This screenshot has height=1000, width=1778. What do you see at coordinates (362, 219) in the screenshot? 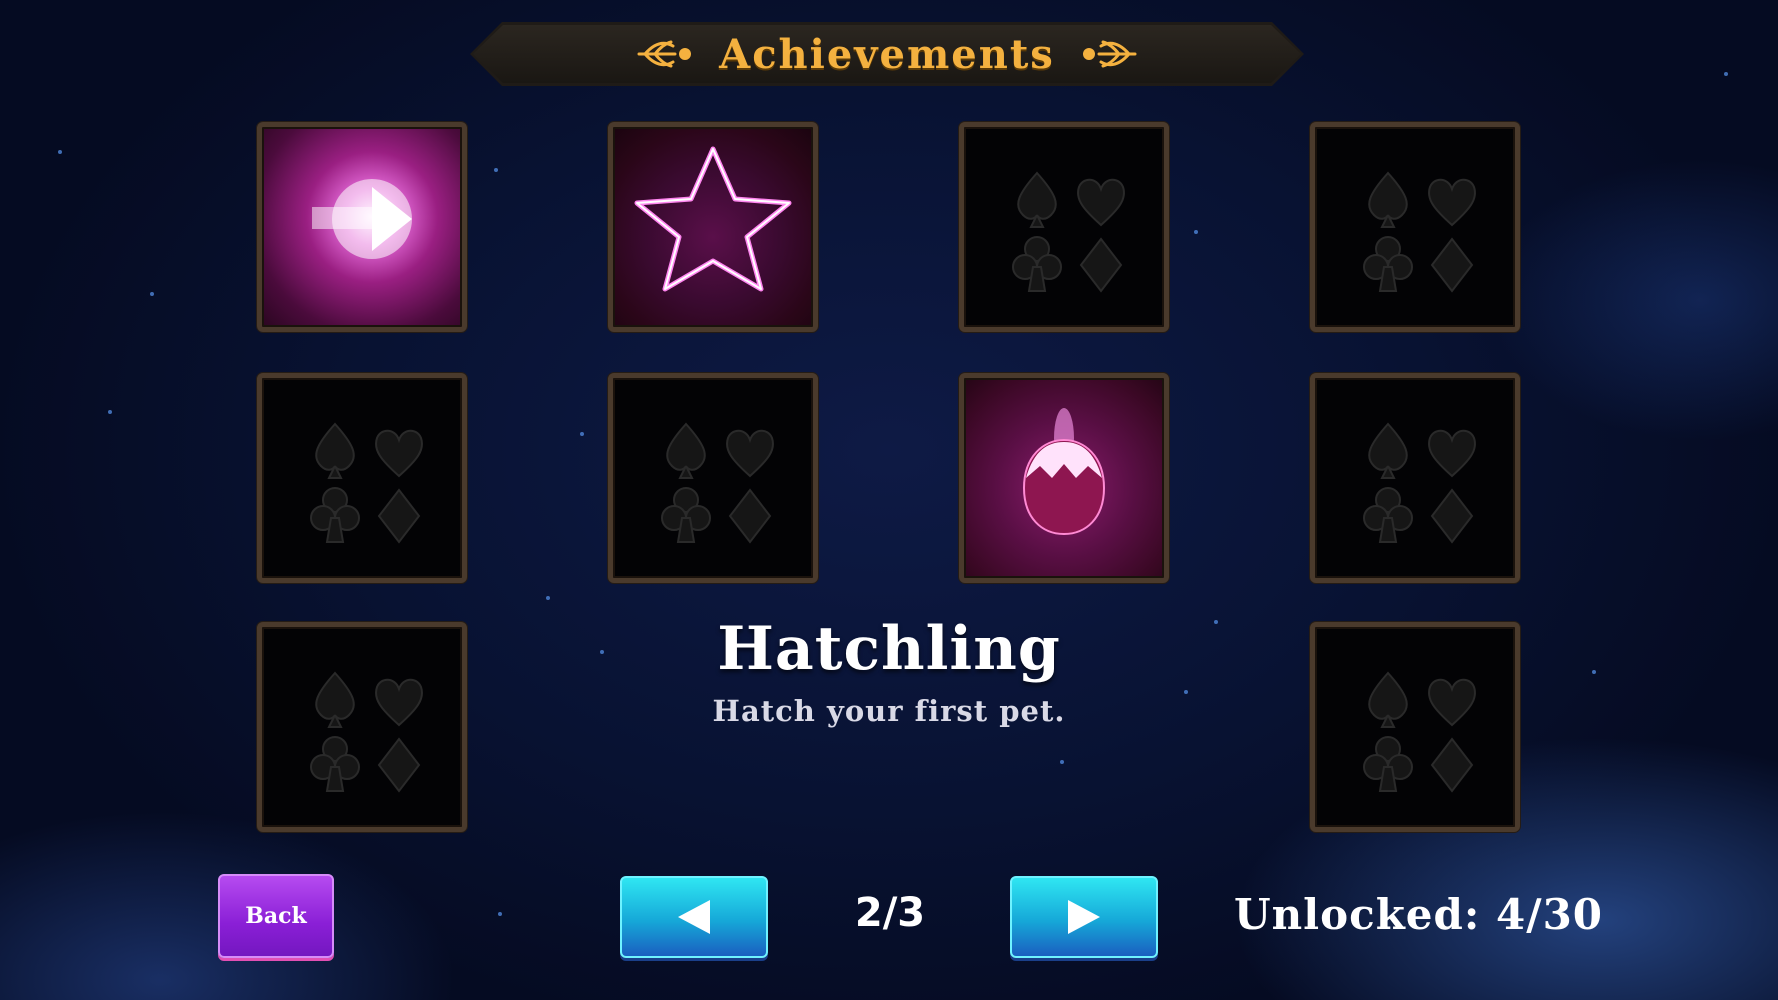
I see `arrow-burst-icon` at bounding box center [362, 219].